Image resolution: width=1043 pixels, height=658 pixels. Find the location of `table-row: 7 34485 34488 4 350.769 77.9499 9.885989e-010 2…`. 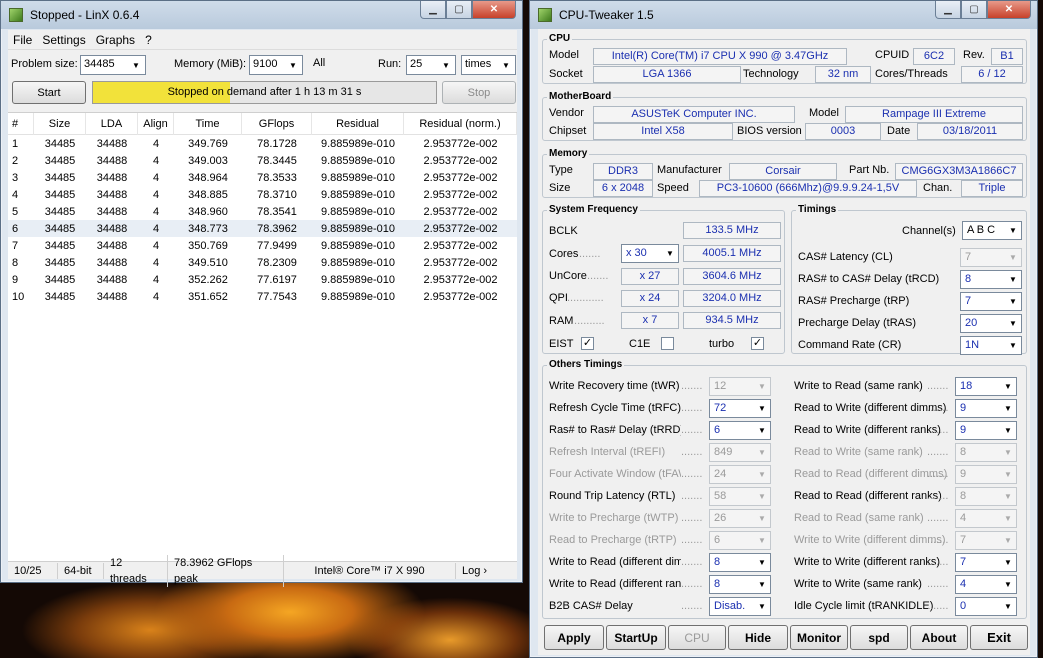

table-row: 7 34485 34488 4 350.769 77.9499 9.885989e-010 2… is located at coordinates (262, 245).